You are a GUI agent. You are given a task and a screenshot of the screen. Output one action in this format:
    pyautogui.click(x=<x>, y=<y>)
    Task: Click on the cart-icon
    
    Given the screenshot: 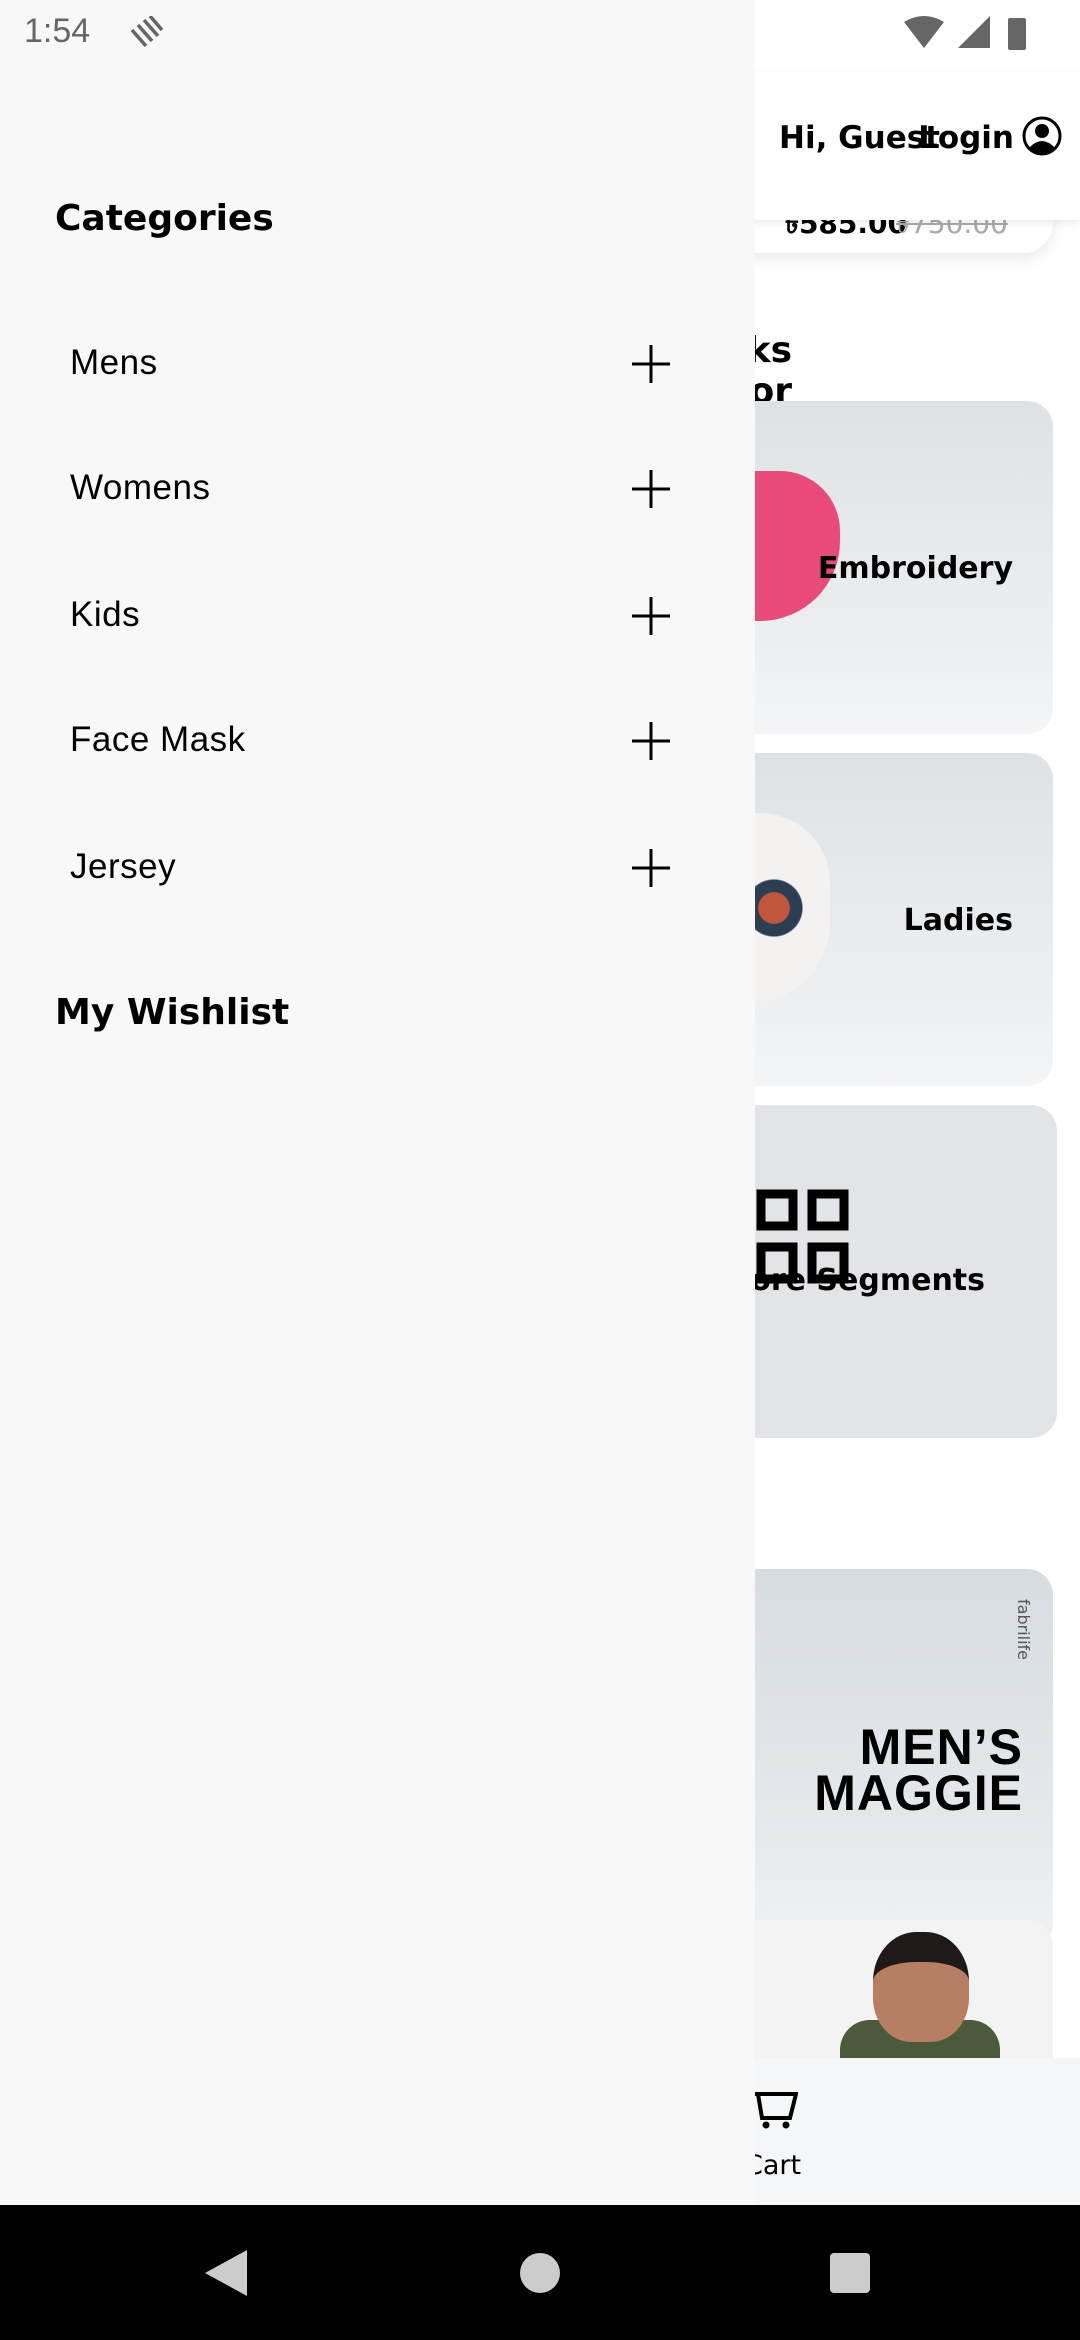 What is the action you would take?
    pyautogui.click(x=775, y=2110)
    